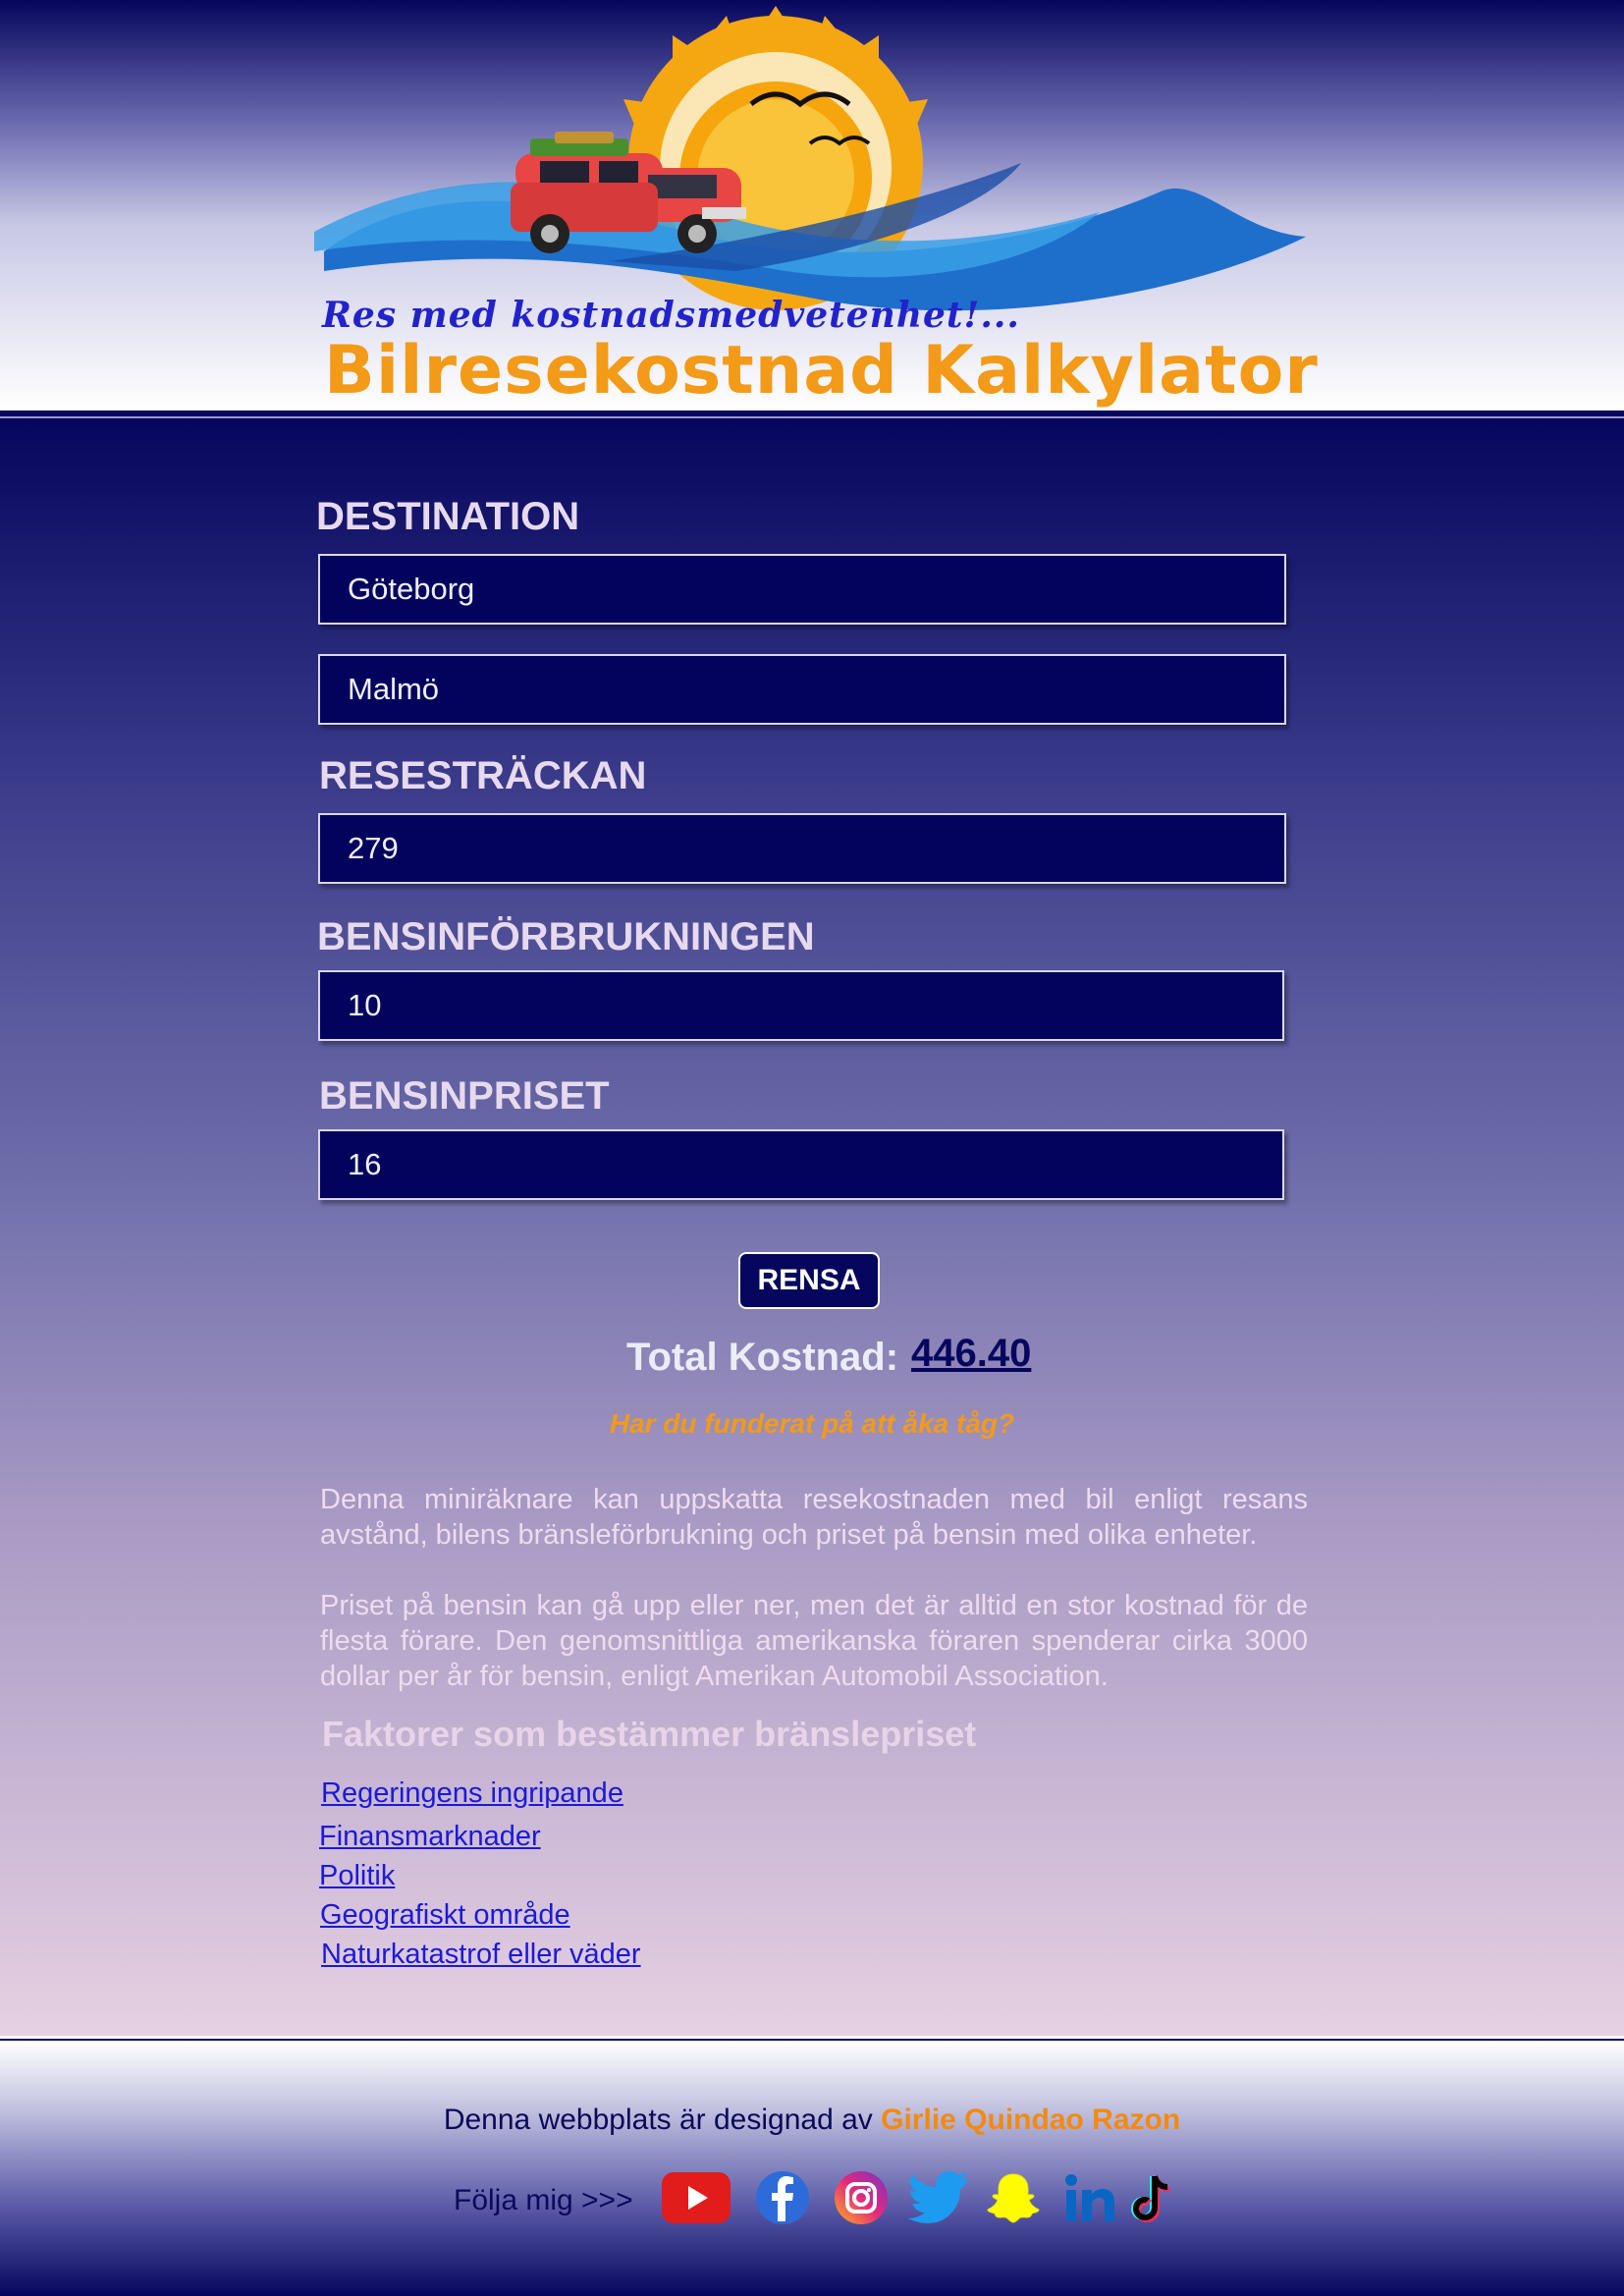 The image size is (1624, 2296). Describe the element at coordinates (782, 2197) in the screenshot. I see `facebook-icon` at that location.